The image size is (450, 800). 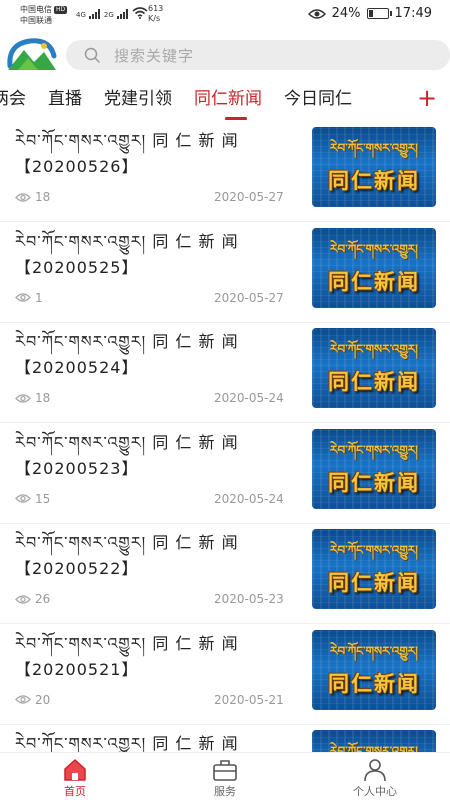 What do you see at coordinates (77, 468) in the screenshot?
I see `news-title-code: 【20200523】` at bounding box center [77, 468].